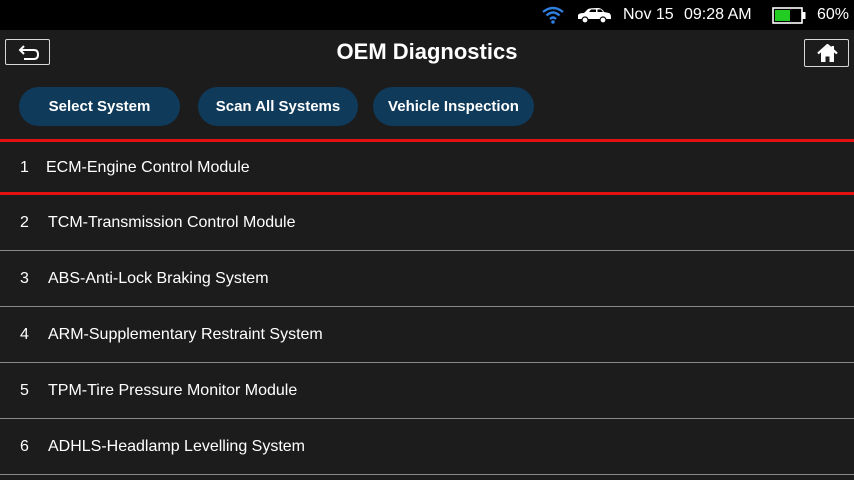 This screenshot has width=854, height=480. I want to click on list-item-number: 1, so click(24, 167).